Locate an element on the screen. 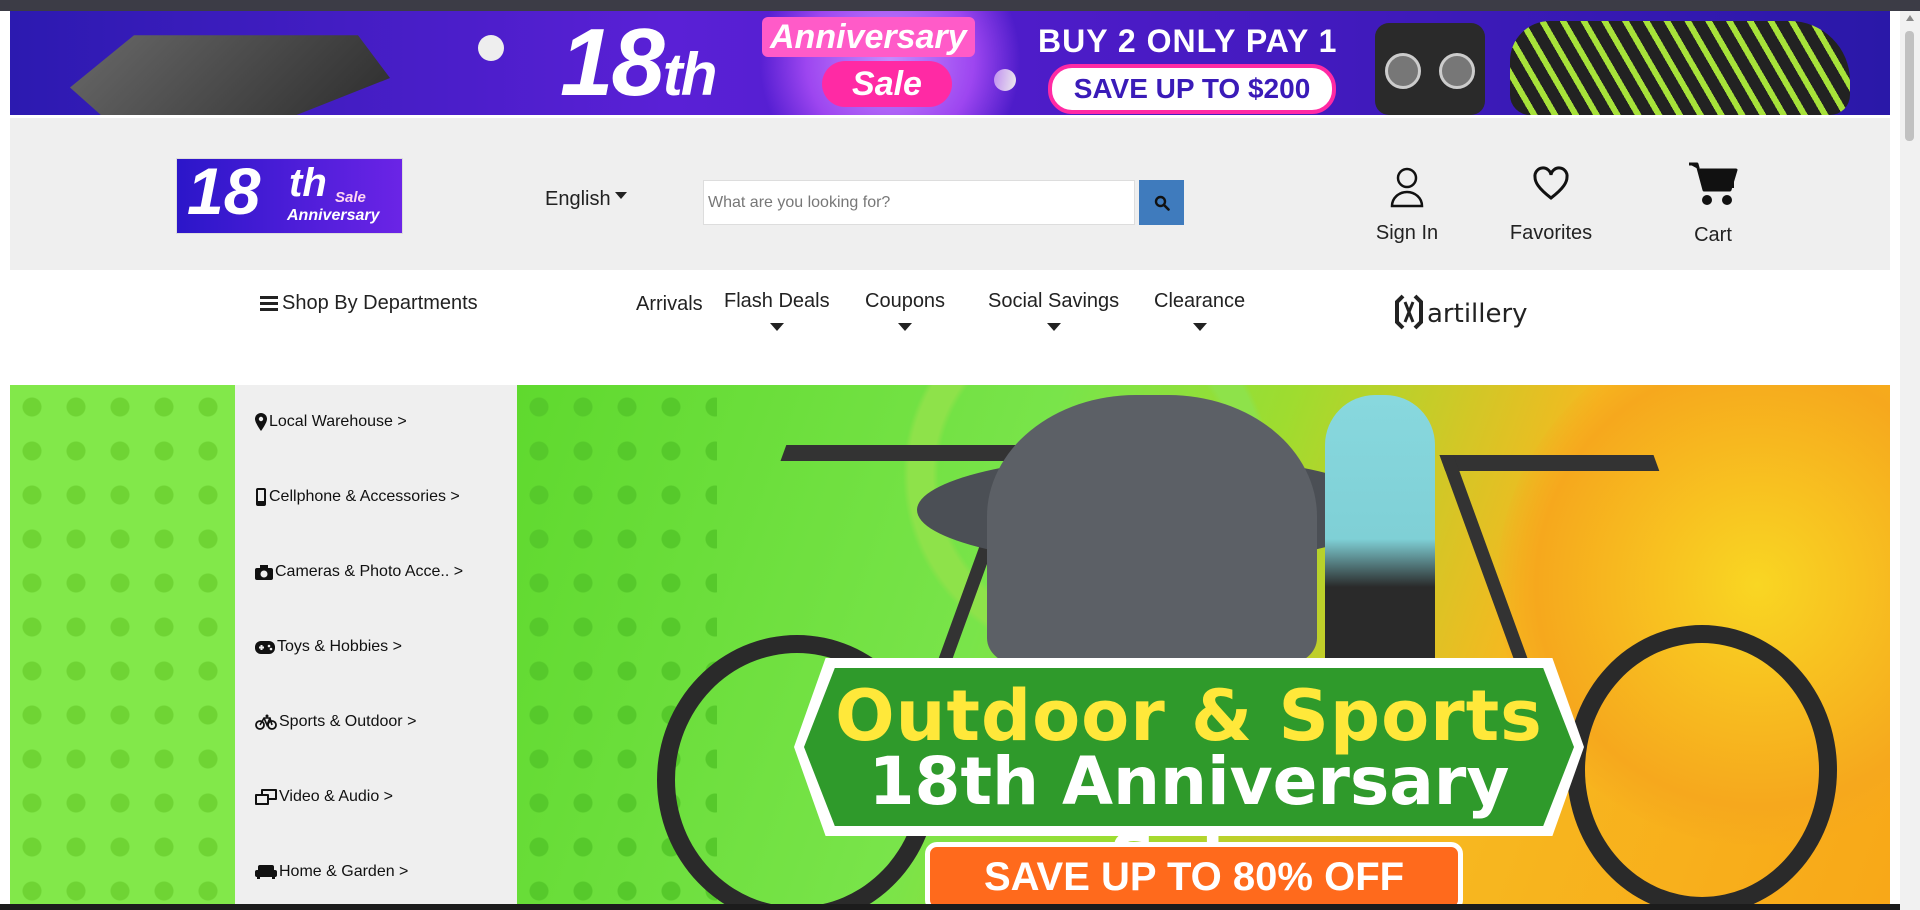  category-label: Cameras & Photo Acce.. > is located at coordinates (369, 571).